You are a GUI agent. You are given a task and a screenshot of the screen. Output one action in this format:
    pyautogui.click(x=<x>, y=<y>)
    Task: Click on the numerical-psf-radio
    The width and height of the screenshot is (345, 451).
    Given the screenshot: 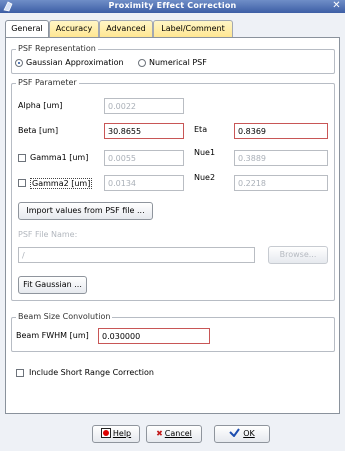 What is the action you would take?
    pyautogui.click(x=142, y=63)
    